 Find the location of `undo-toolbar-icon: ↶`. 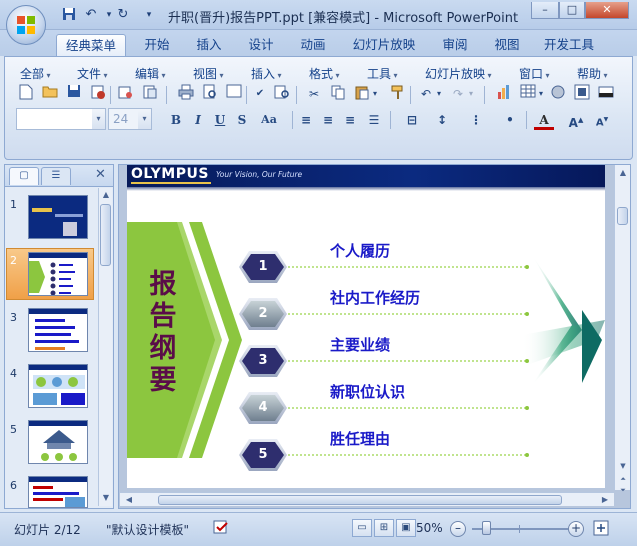

undo-toolbar-icon: ↶ is located at coordinates (426, 94).